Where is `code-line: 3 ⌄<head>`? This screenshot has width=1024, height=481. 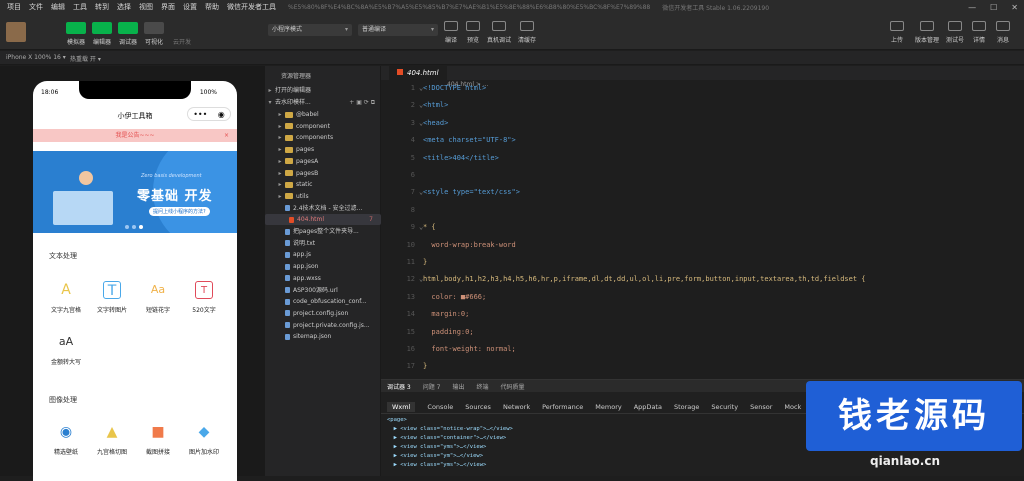
code-line: 3 ⌄<head> is located at coordinates (702, 123).